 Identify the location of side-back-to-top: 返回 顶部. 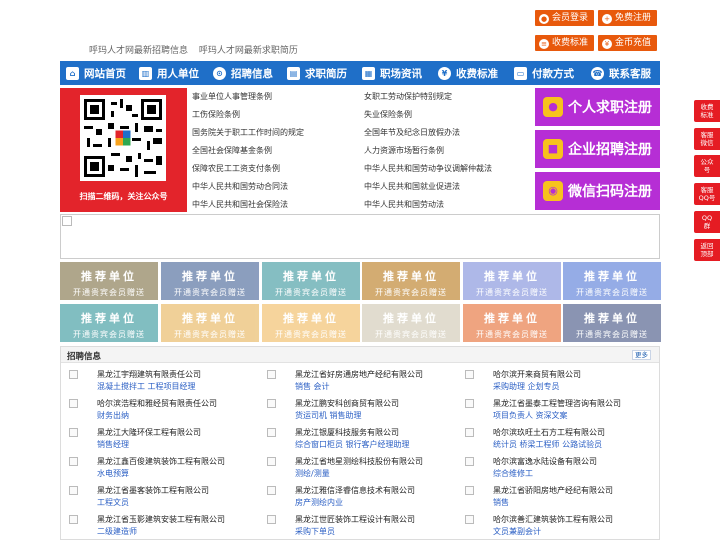
(707, 250).